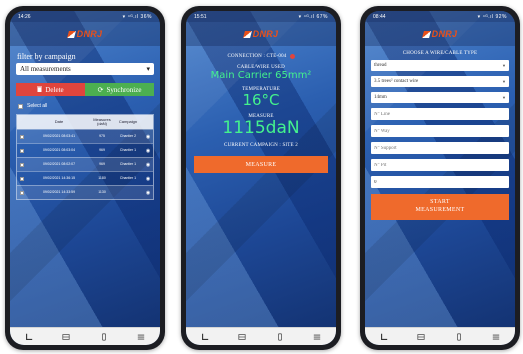  Describe the element at coordinates (380, 65) in the screenshot. I see `wire-type-value: thread` at that location.